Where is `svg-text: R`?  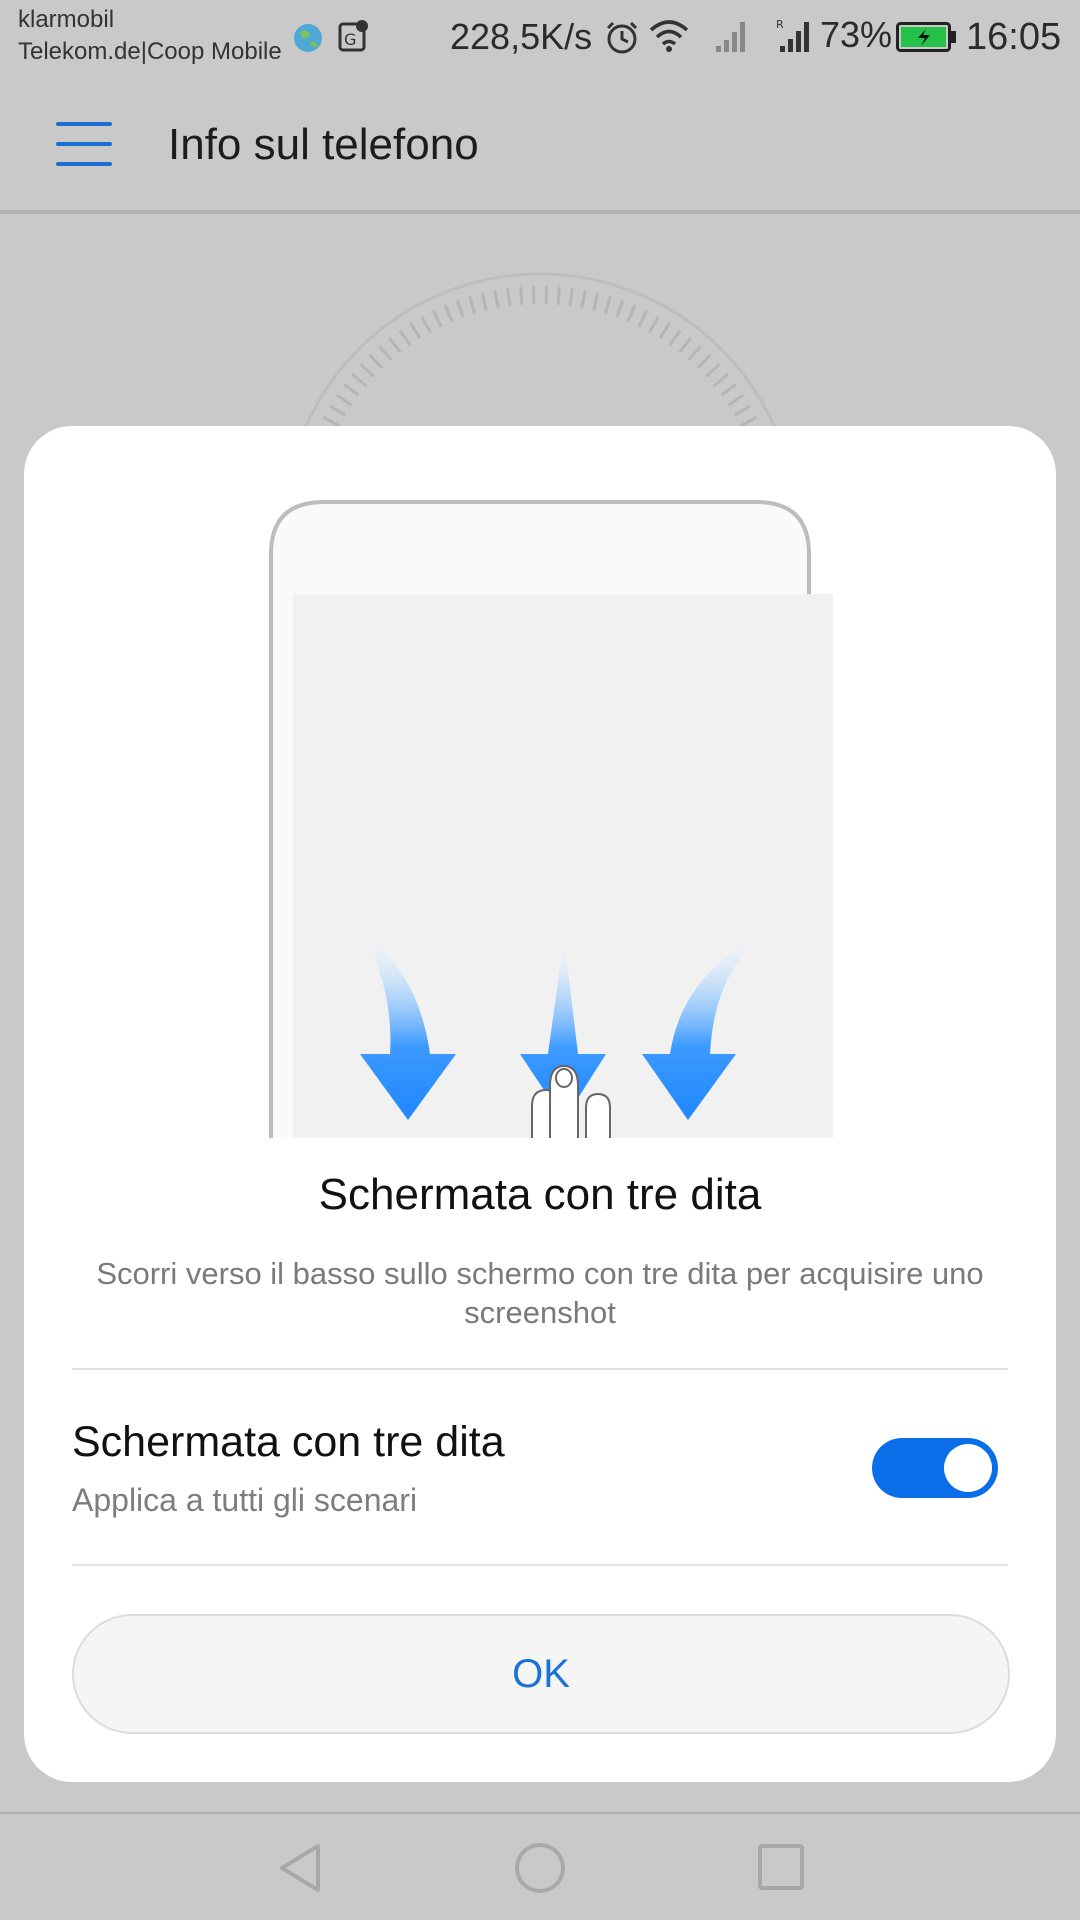
svg-text: R is located at coordinates (780, 24).